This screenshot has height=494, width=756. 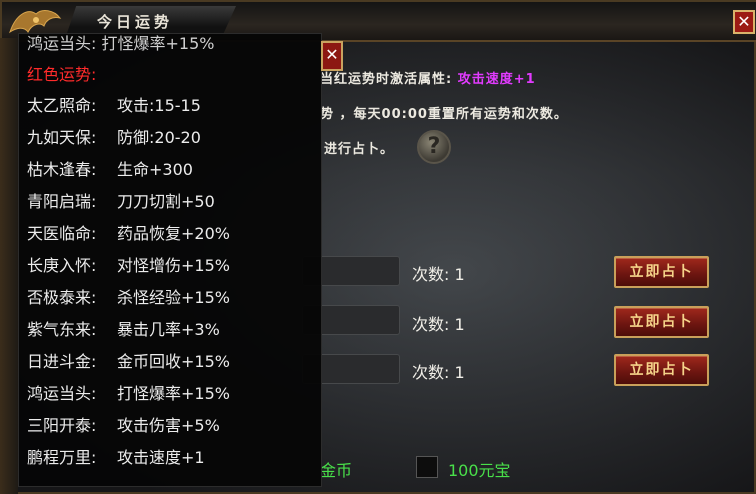 What do you see at coordinates (121, 43) in the screenshot?
I see `tooltip-clipped-line: 鸿运当头: 打怪爆率+15%` at bounding box center [121, 43].